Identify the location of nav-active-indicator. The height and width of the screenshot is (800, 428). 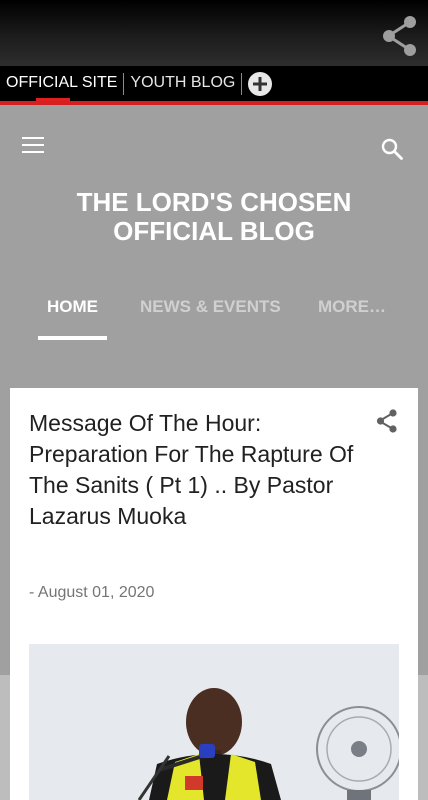
(72, 338).